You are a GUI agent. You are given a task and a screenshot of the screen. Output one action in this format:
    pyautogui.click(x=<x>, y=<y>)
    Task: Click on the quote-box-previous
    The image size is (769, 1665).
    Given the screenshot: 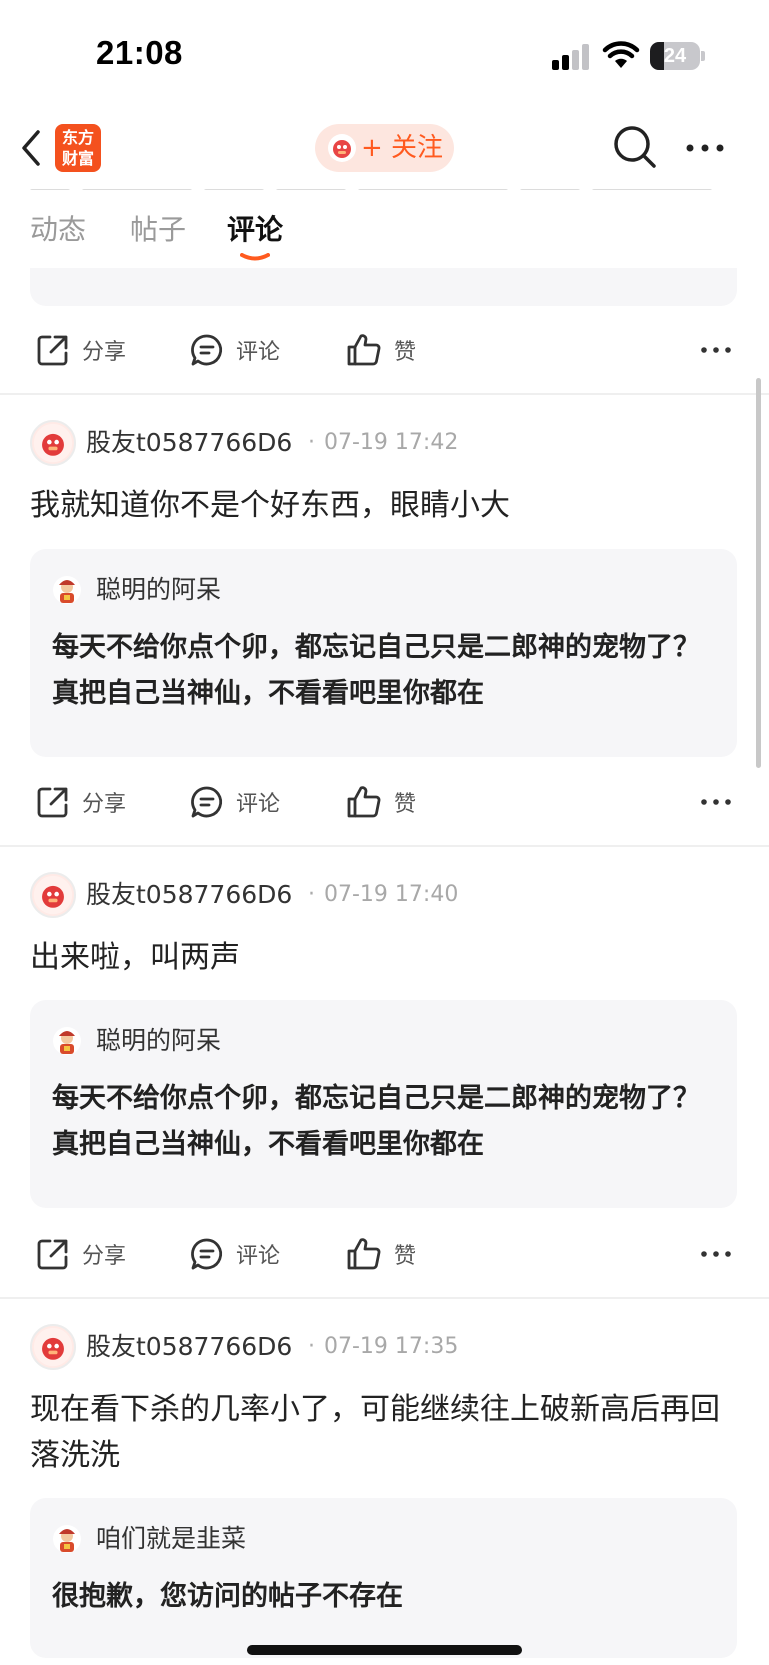 What is the action you would take?
    pyautogui.click(x=383, y=287)
    